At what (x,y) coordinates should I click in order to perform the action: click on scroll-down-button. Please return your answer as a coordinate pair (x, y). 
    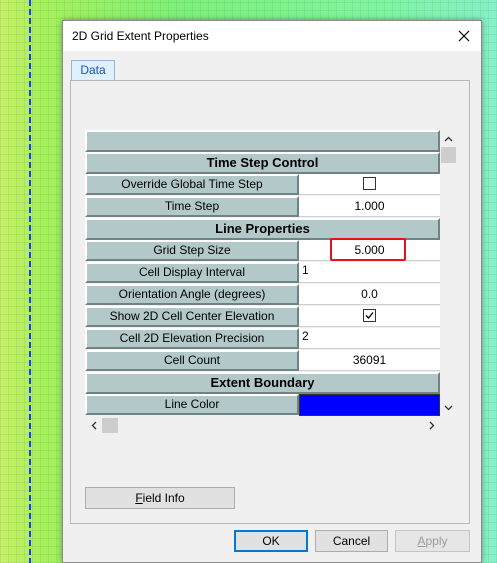
    Looking at the image, I should click on (448, 407).